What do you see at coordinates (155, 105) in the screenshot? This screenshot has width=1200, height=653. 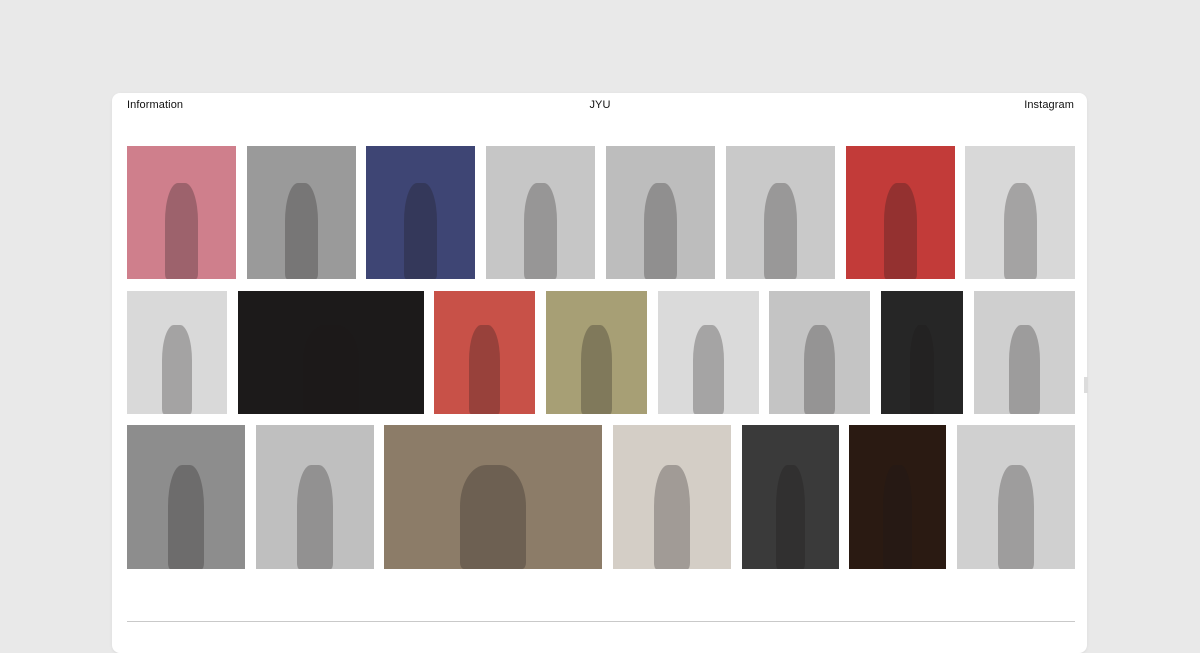 I see `information-link: Information` at bounding box center [155, 105].